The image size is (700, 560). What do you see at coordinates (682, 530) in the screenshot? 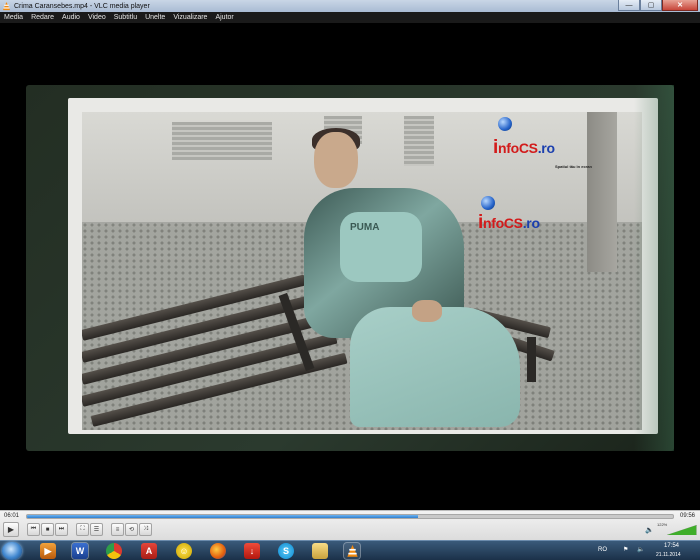
I see `volume-slider` at bounding box center [682, 530].